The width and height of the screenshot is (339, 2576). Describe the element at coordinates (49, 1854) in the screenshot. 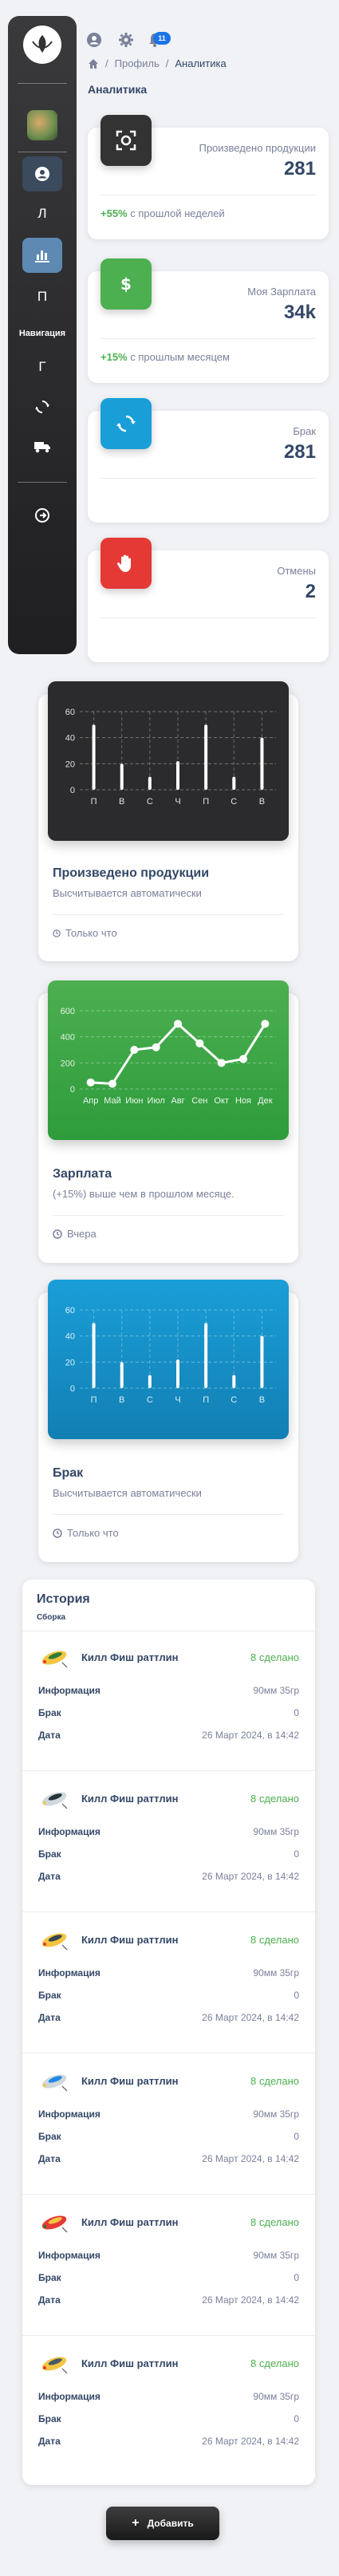

I see `row-label: Брак` at that location.